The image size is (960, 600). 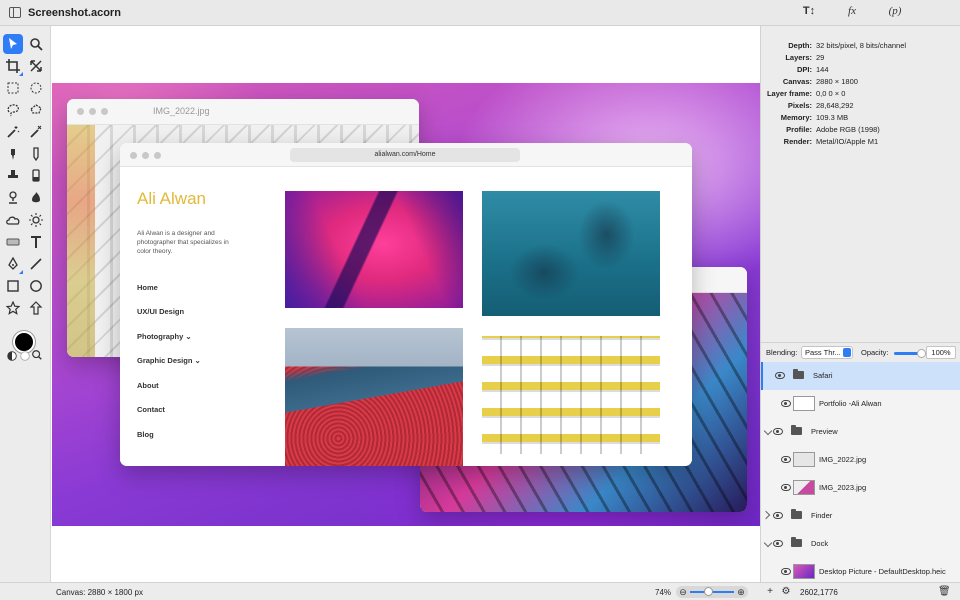 I want to click on opacity-label: Opacity:, so click(x=875, y=352).